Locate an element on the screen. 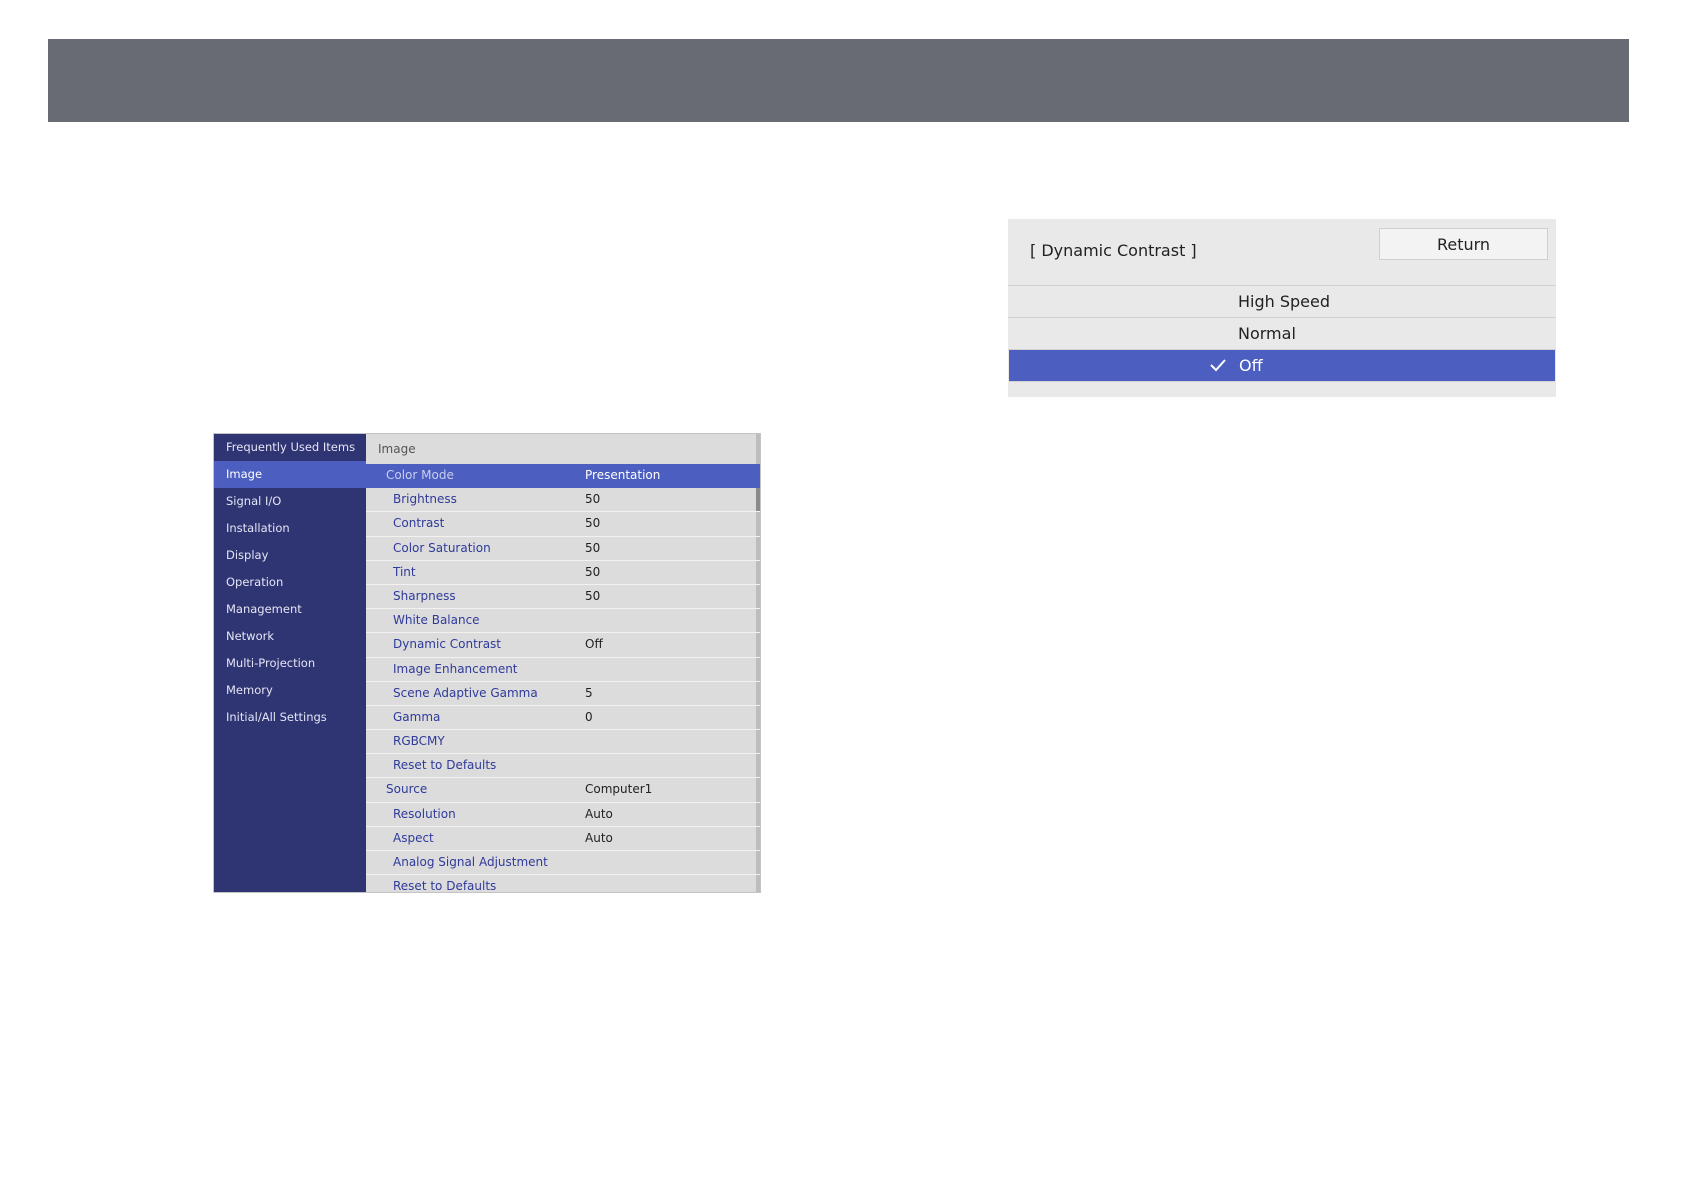 The image size is (1684, 1190). checkmark-icon is located at coordinates (1218, 365).